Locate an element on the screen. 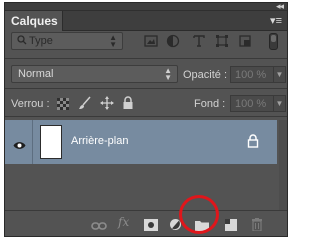  new-layer-icon is located at coordinates (232, 225).